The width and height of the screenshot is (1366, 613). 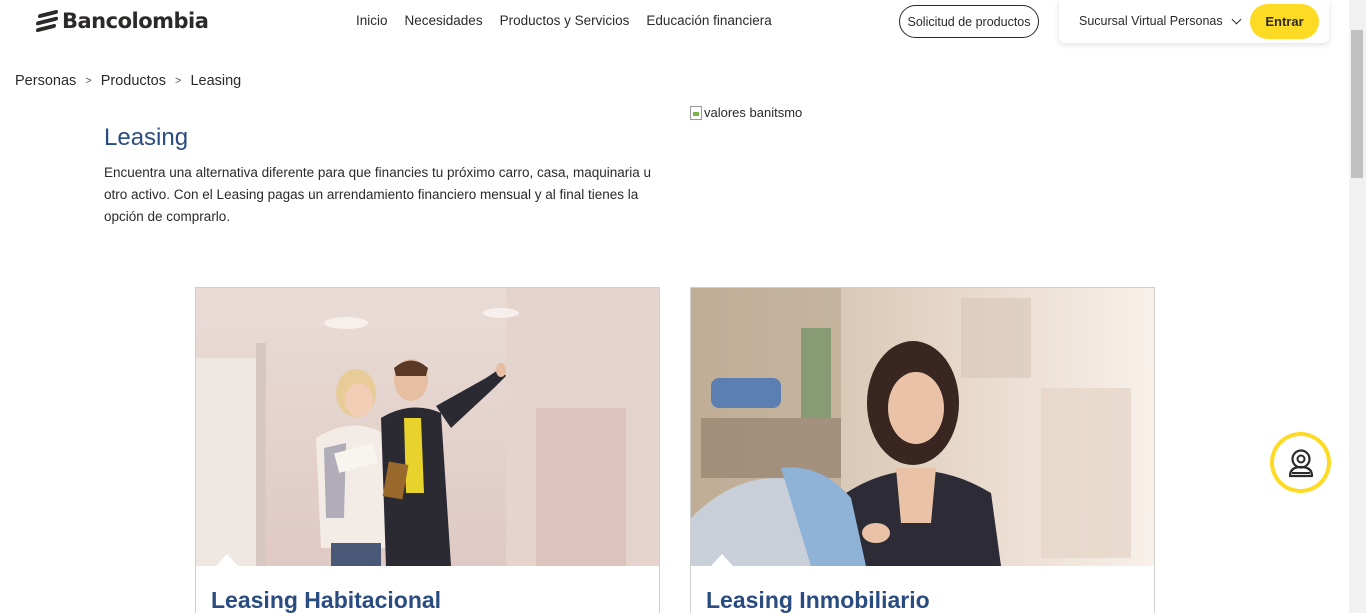 What do you see at coordinates (753, 112) in the screenshot?
I see `hero-image-alt: valores banitsmo` at bounding box center [753, 112].